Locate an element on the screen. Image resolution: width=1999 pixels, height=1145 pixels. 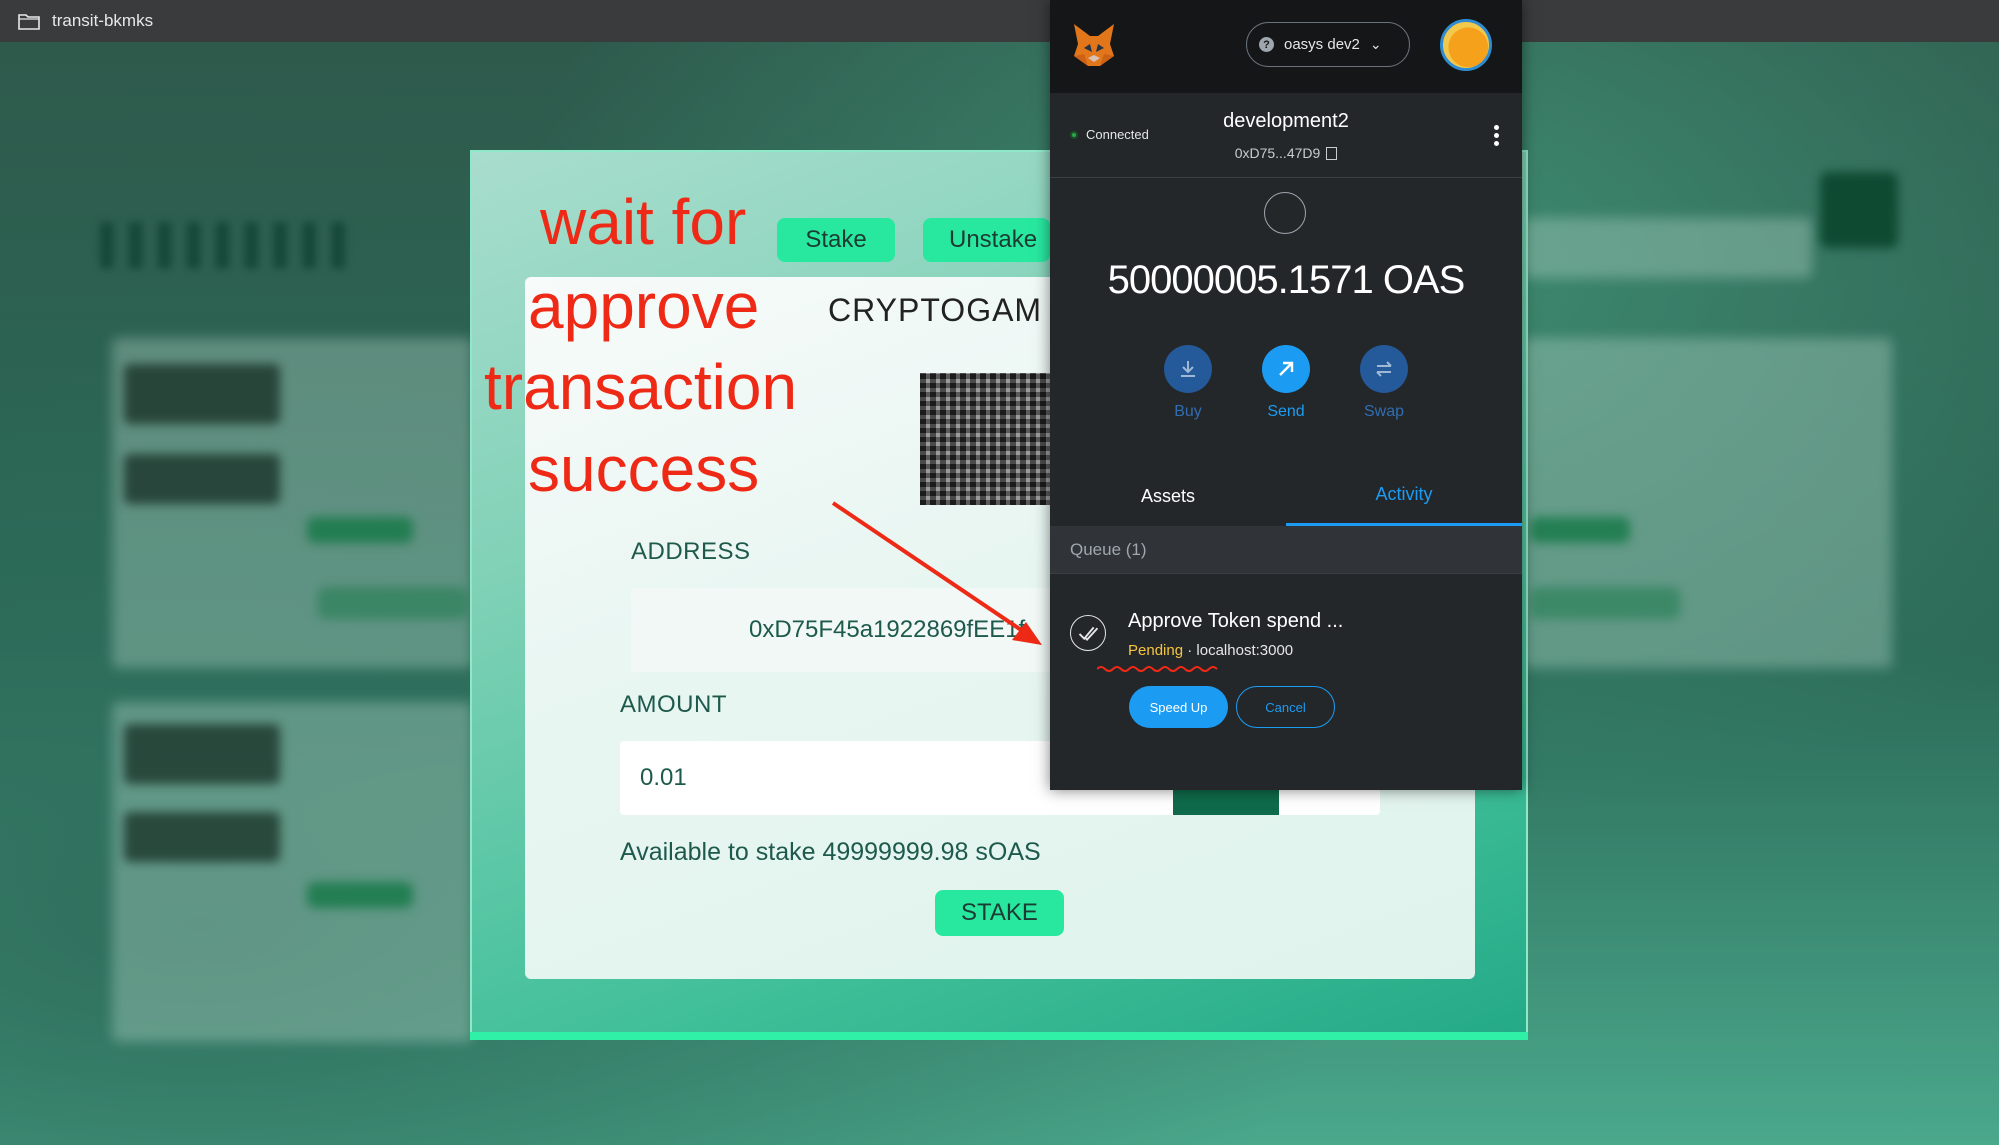
account-address-text: 0xD75...47D9 is located at coordinates (1277, 153).